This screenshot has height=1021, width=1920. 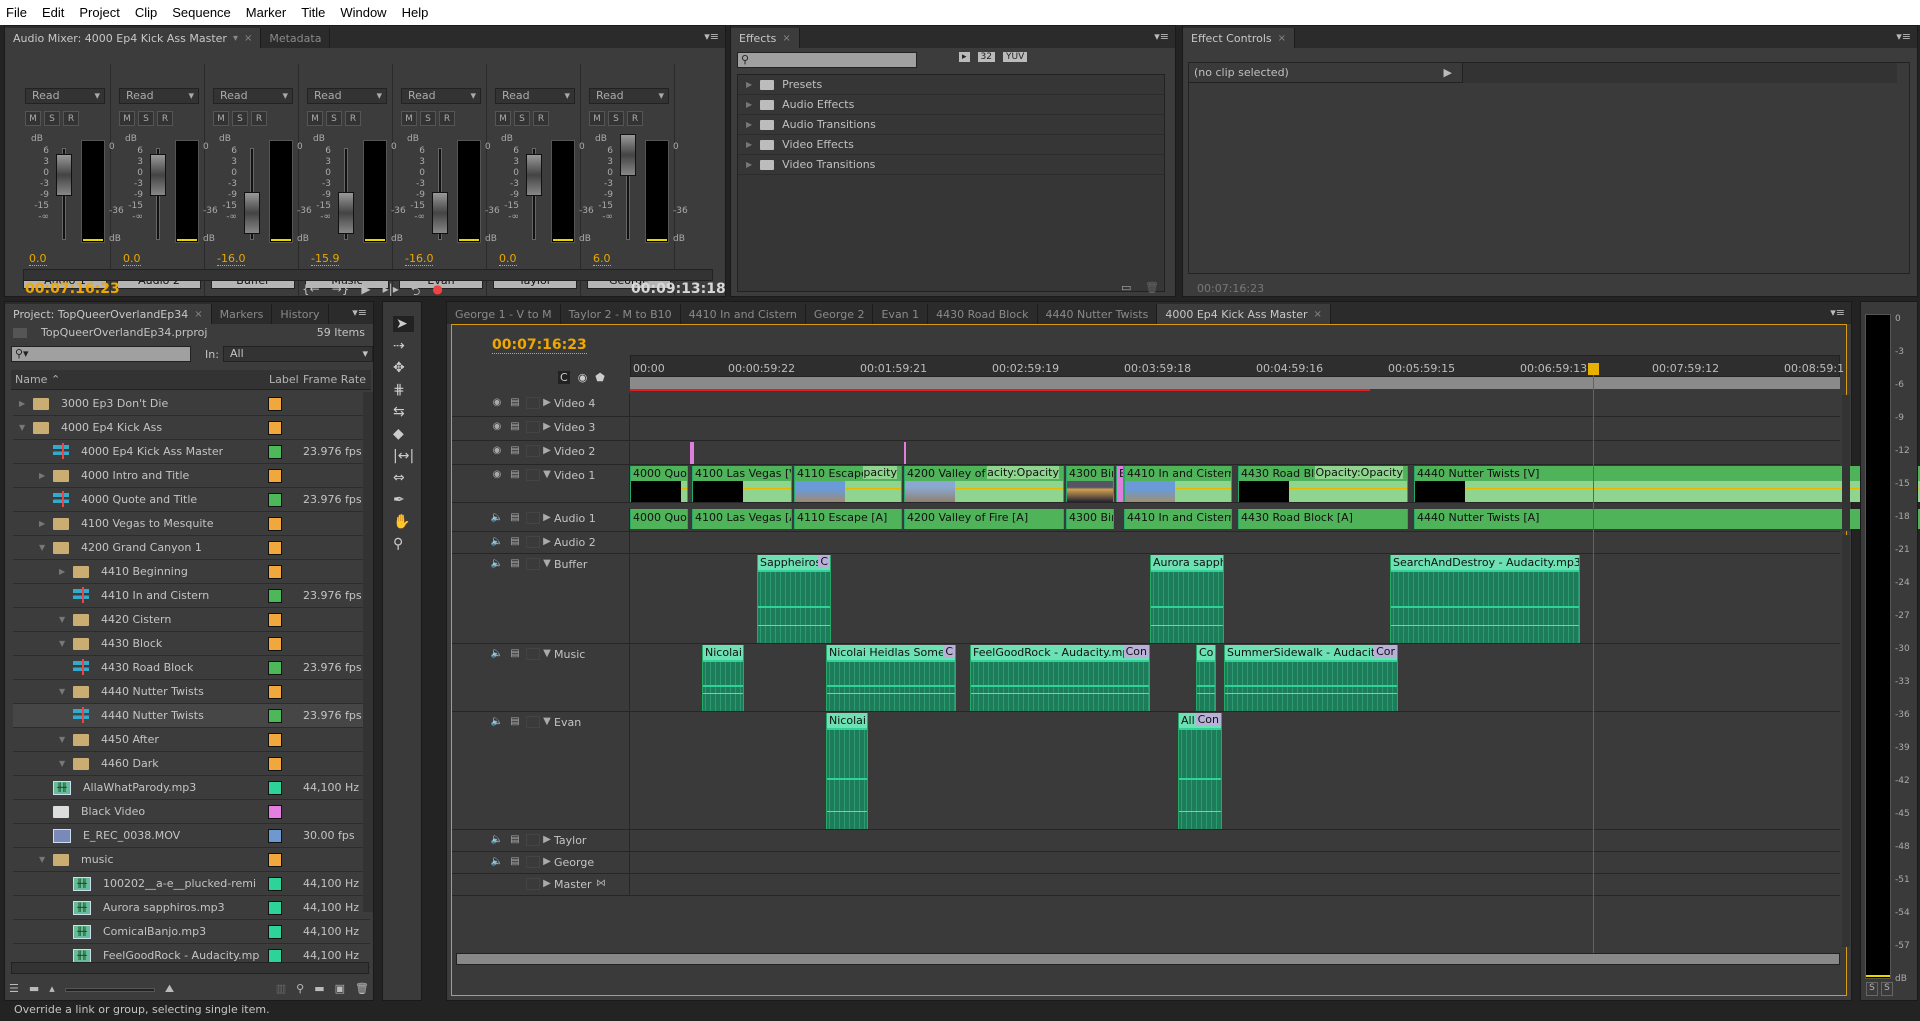 I want to click on accelerated-effects-icon: ▸, so click(x=964, y=57).